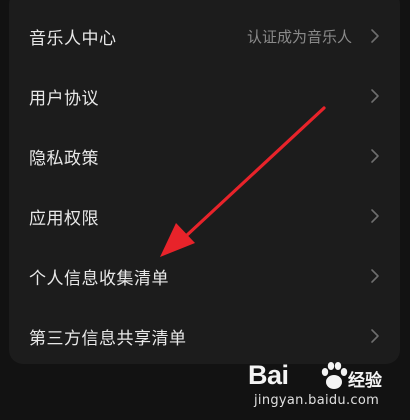 The width and height of the screenshot is (410, 420). Describe the element at coordinates (268, 375) in the screenshot. I see `watermark-logo: Bai` at that location.